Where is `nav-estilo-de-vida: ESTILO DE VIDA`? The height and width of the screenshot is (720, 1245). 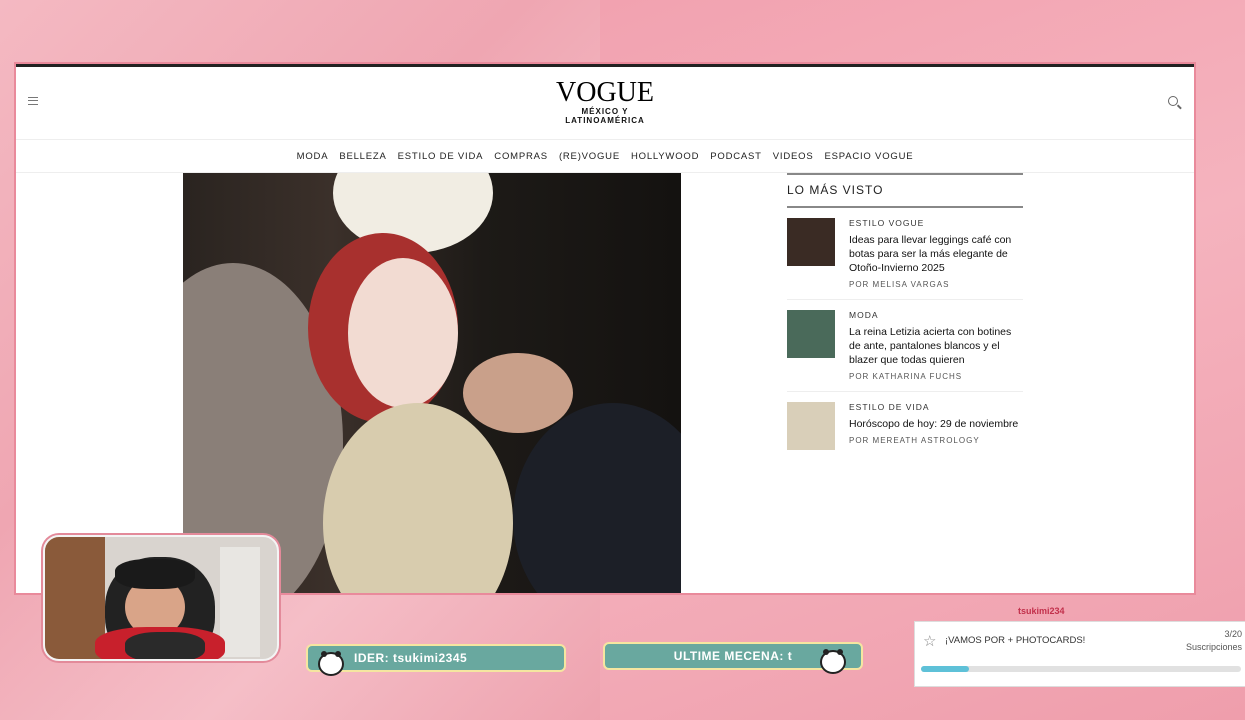 nav-estilo-de-vida: ESTILO DE VIDA is located at coordinates (441, 156).